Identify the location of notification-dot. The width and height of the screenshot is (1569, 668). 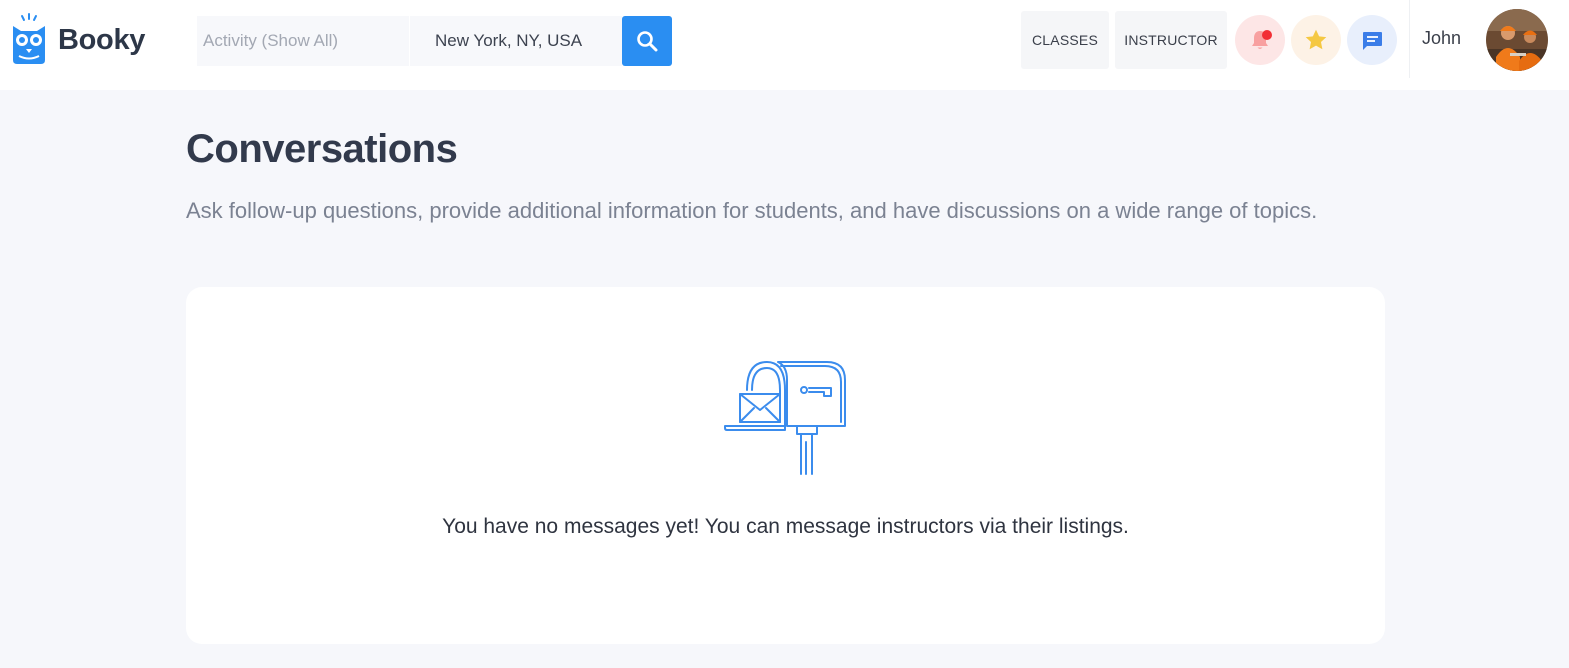
(1267, 35).